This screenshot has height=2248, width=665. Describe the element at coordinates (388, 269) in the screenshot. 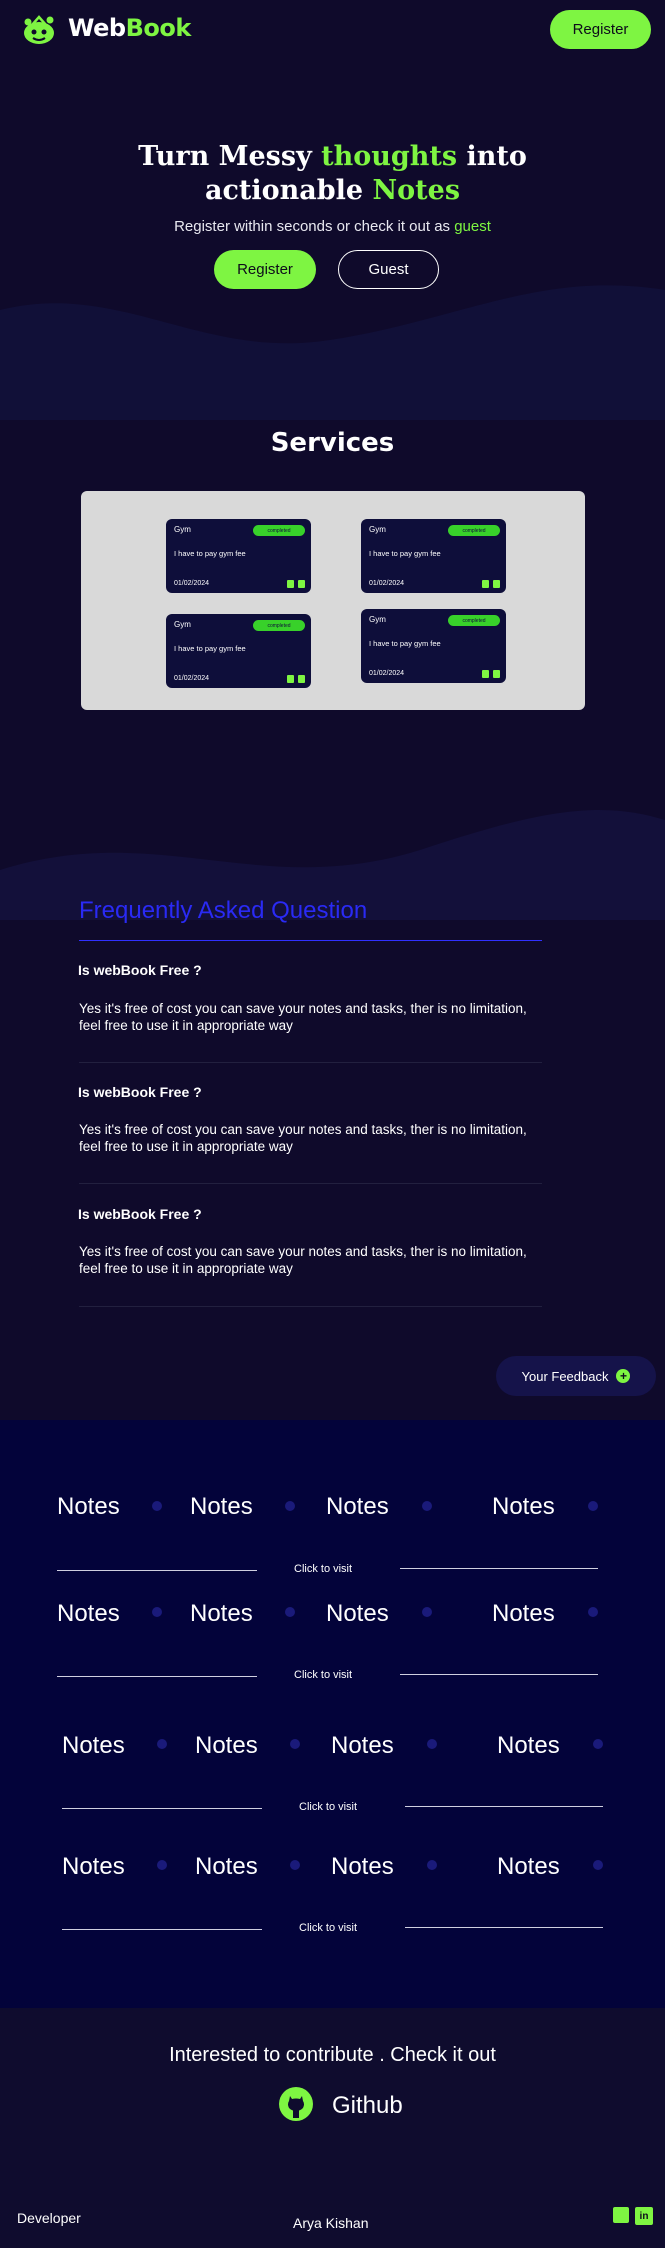

I see `hero-guest-button: Guest` at that location.